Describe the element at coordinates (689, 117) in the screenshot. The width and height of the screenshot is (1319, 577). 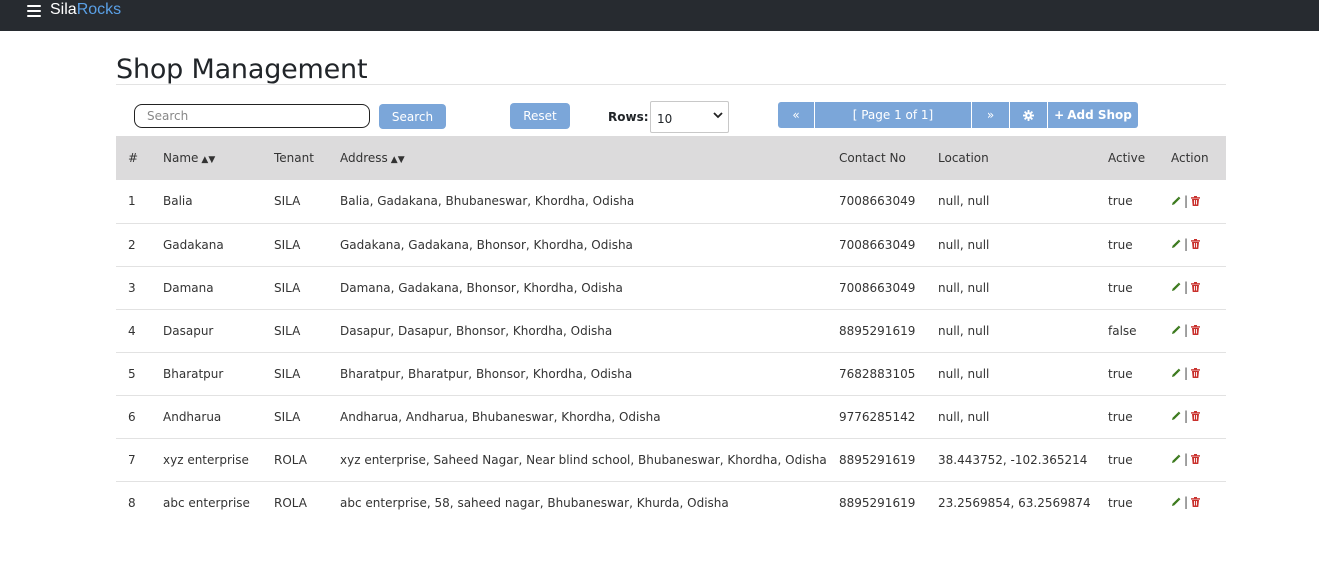
I see `rows-per-page-select: 10` at that location.